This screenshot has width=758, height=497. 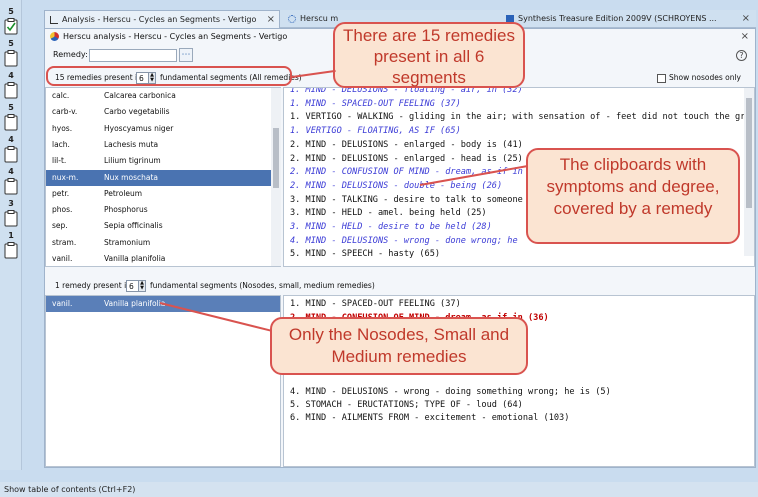 I want to click on remedy-row: calc. Calcarea carbonica, so click(x=163, y=96).